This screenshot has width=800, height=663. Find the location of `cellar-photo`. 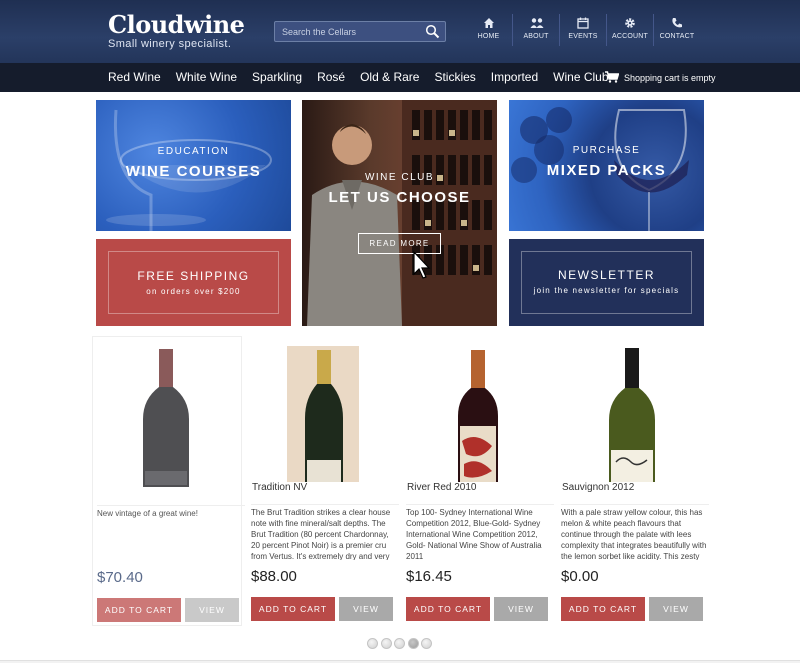

cellar-photo is located at coordinates (402, 213).